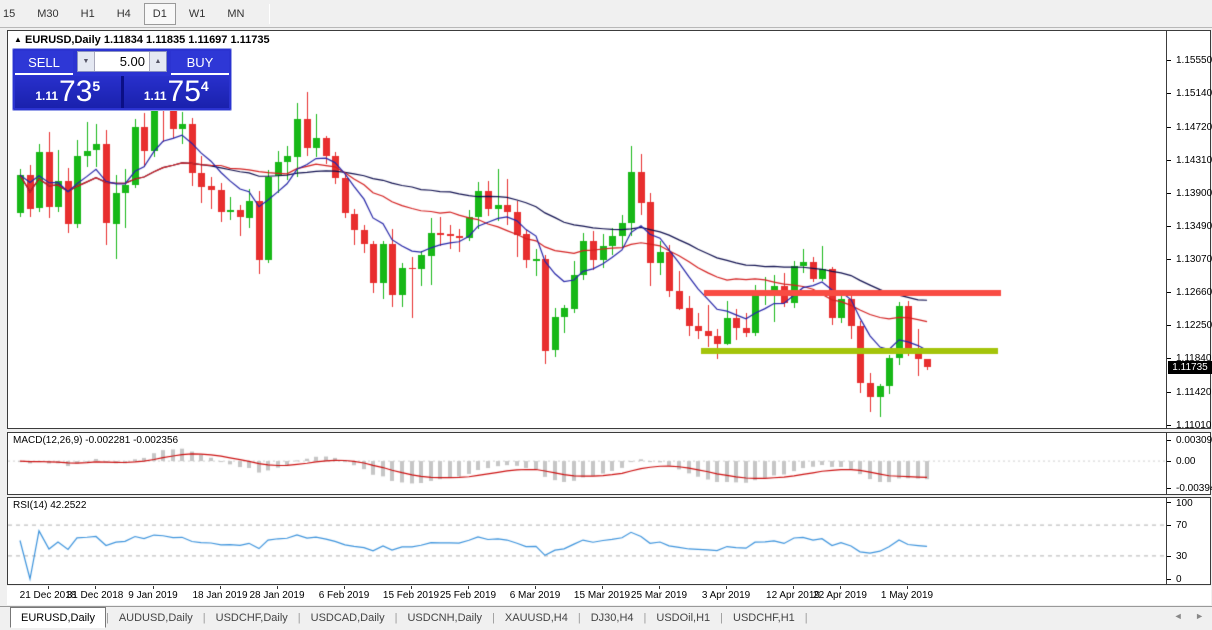  I want to click on sell-button: SELL, so click(44, 63).